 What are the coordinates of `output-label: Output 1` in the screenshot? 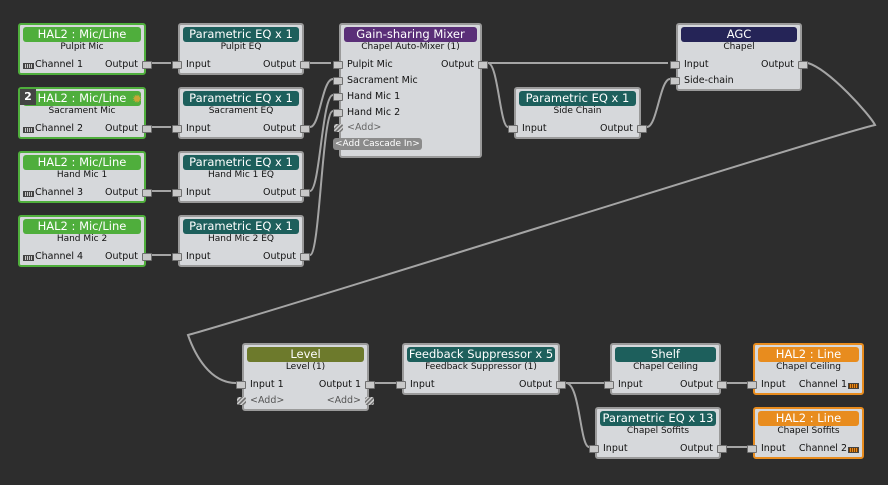 It's located at (339, 384).